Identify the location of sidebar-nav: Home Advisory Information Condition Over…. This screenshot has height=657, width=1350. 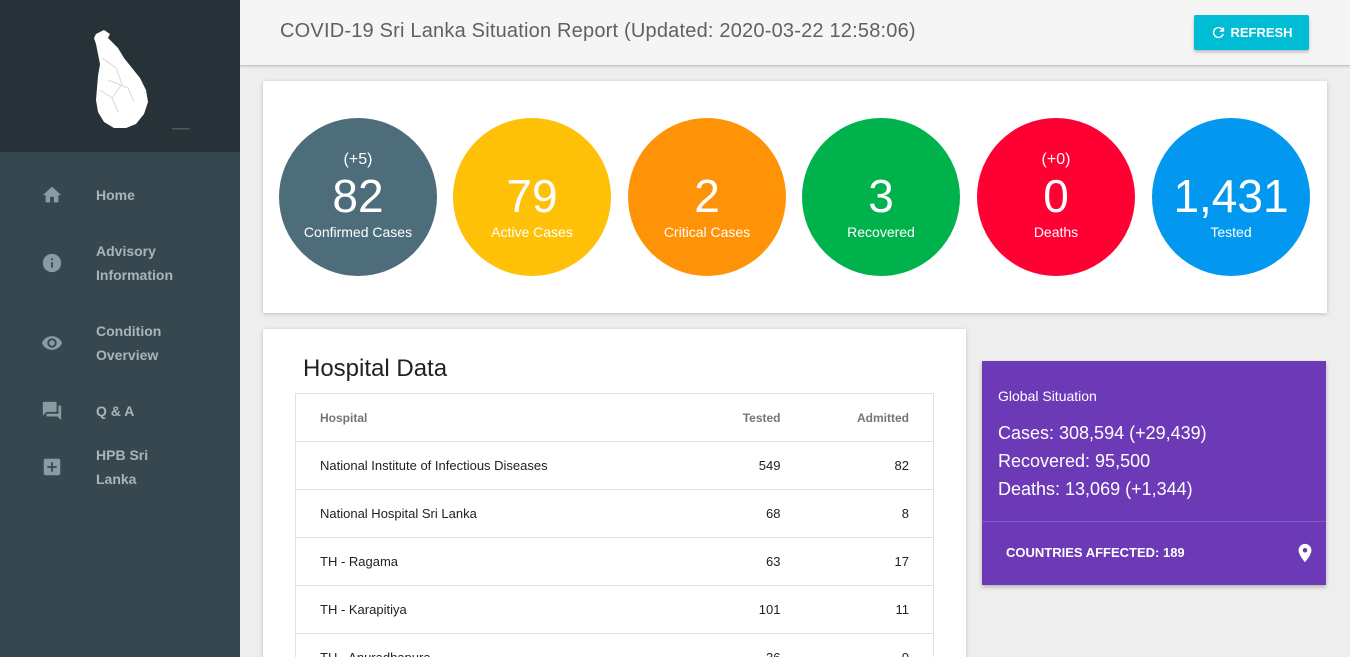
(120, 323).